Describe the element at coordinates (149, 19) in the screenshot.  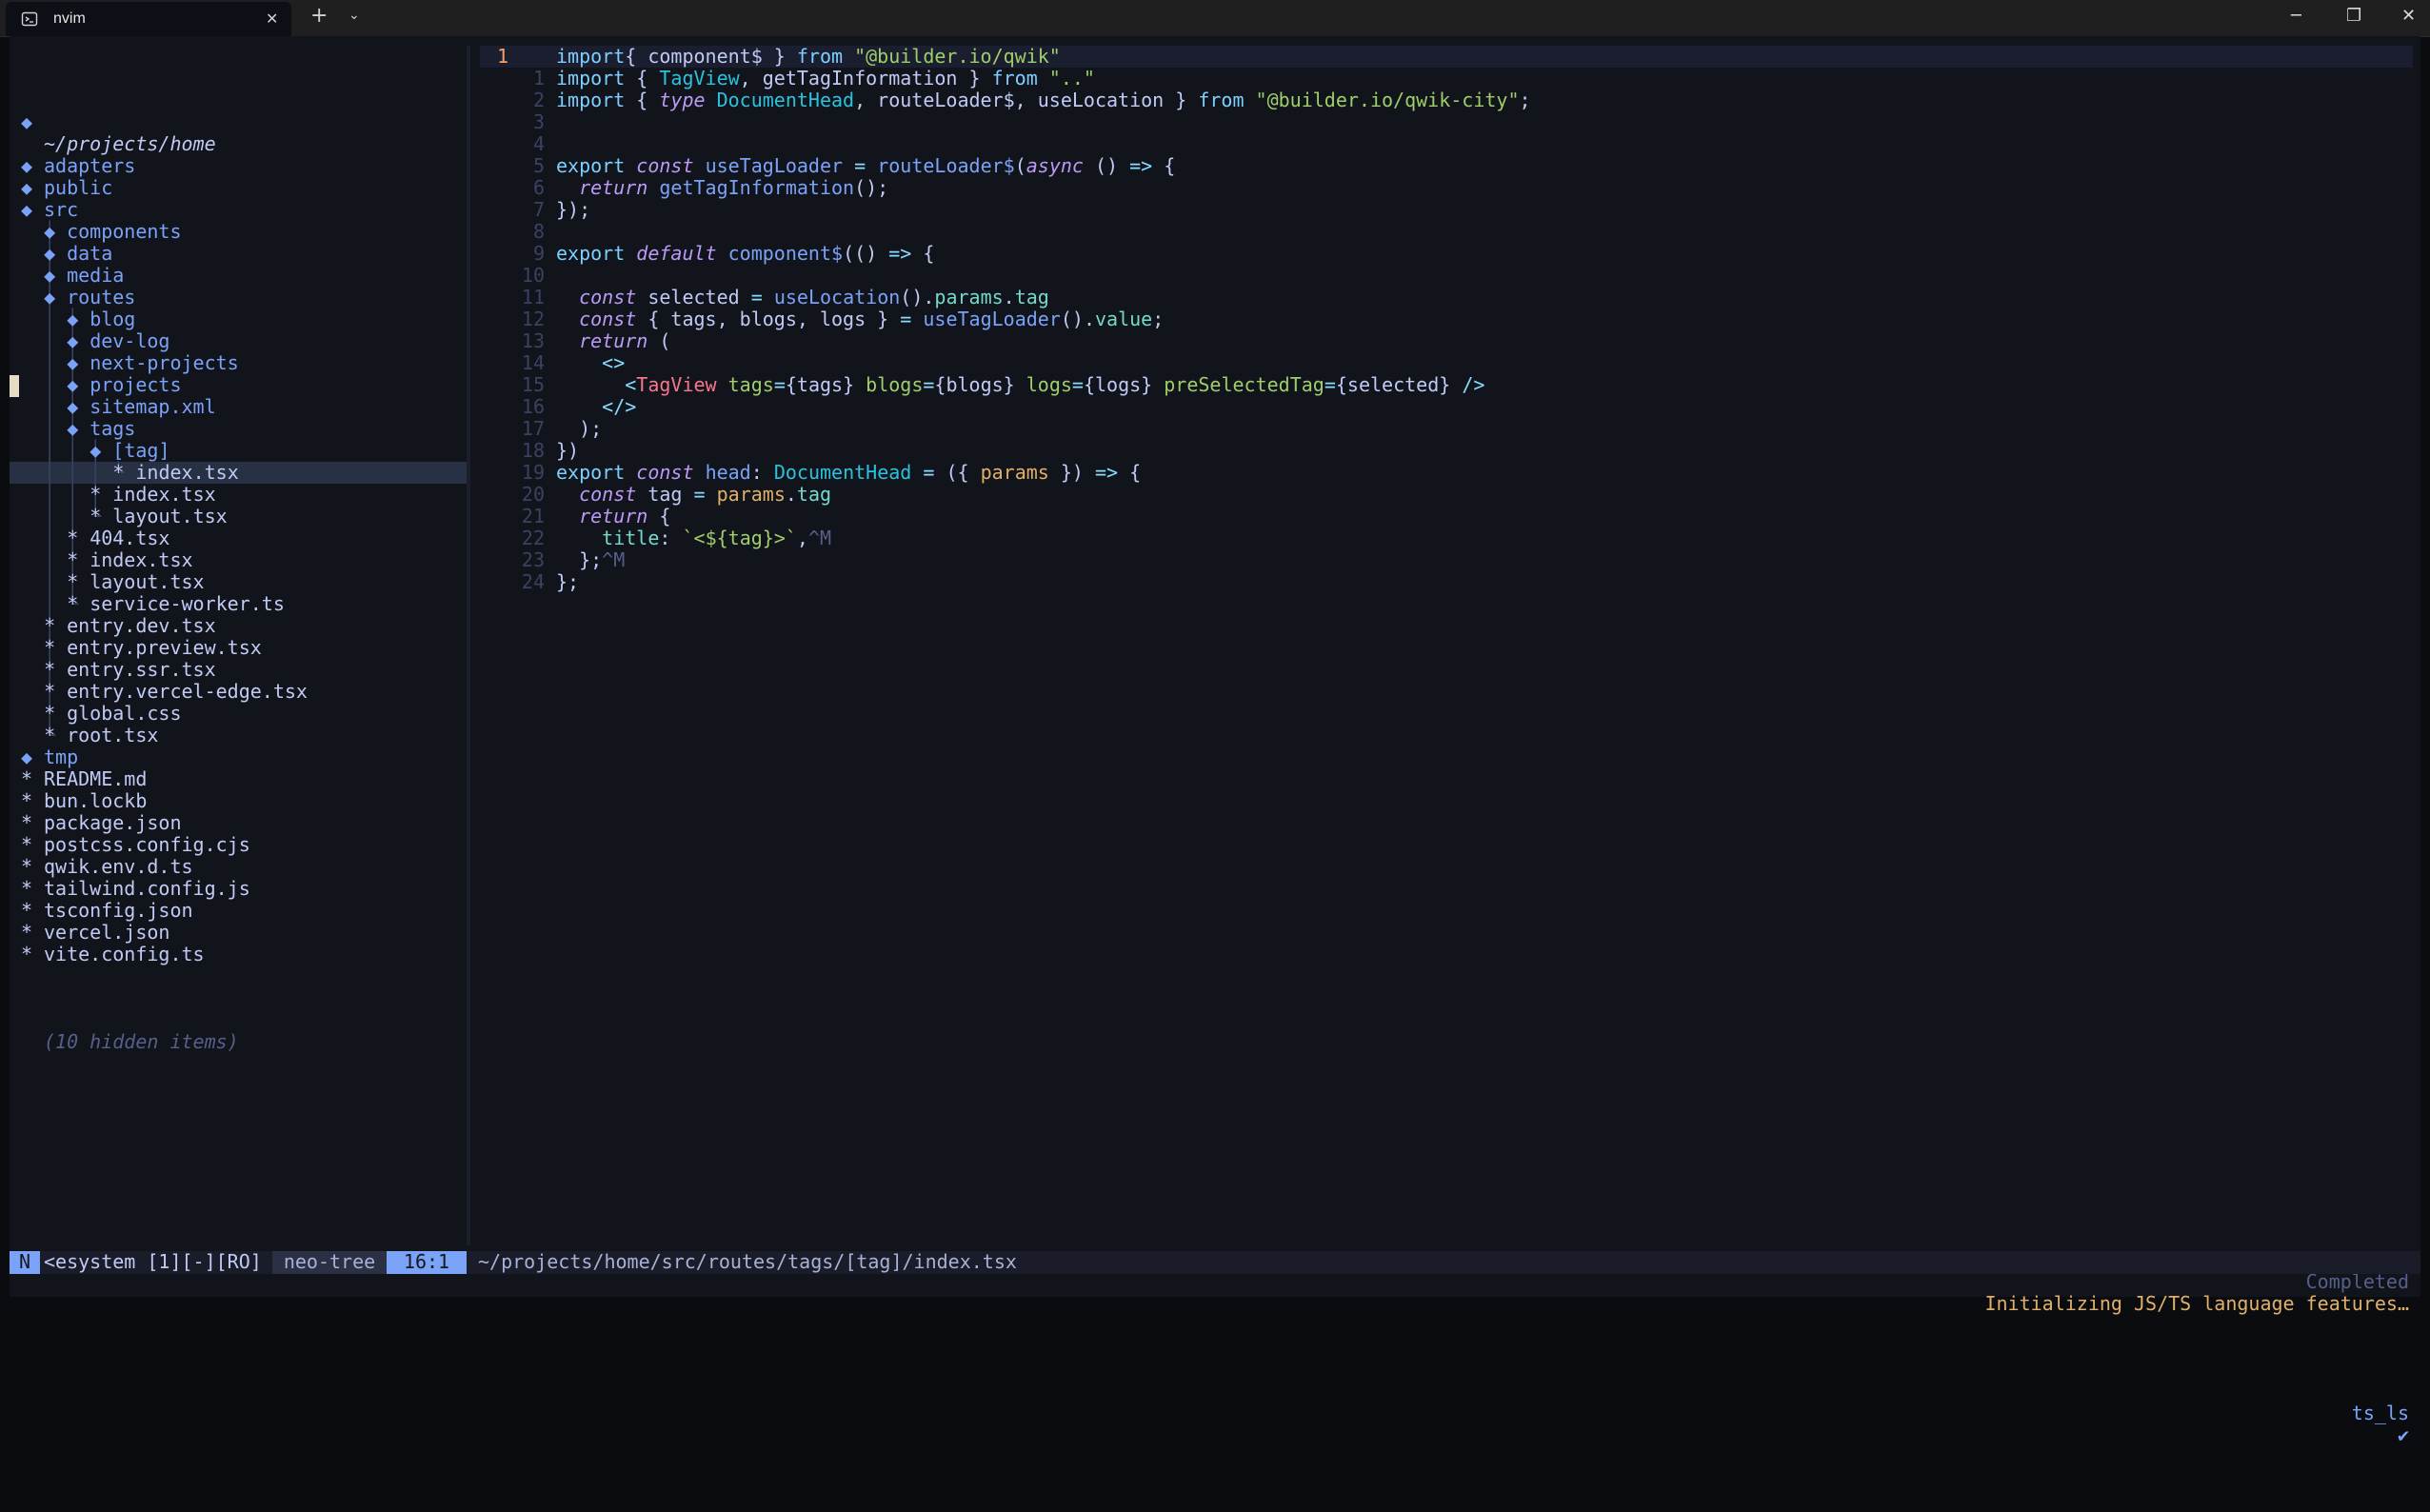
I see `tab-nvim: nvim ✕` at that location.